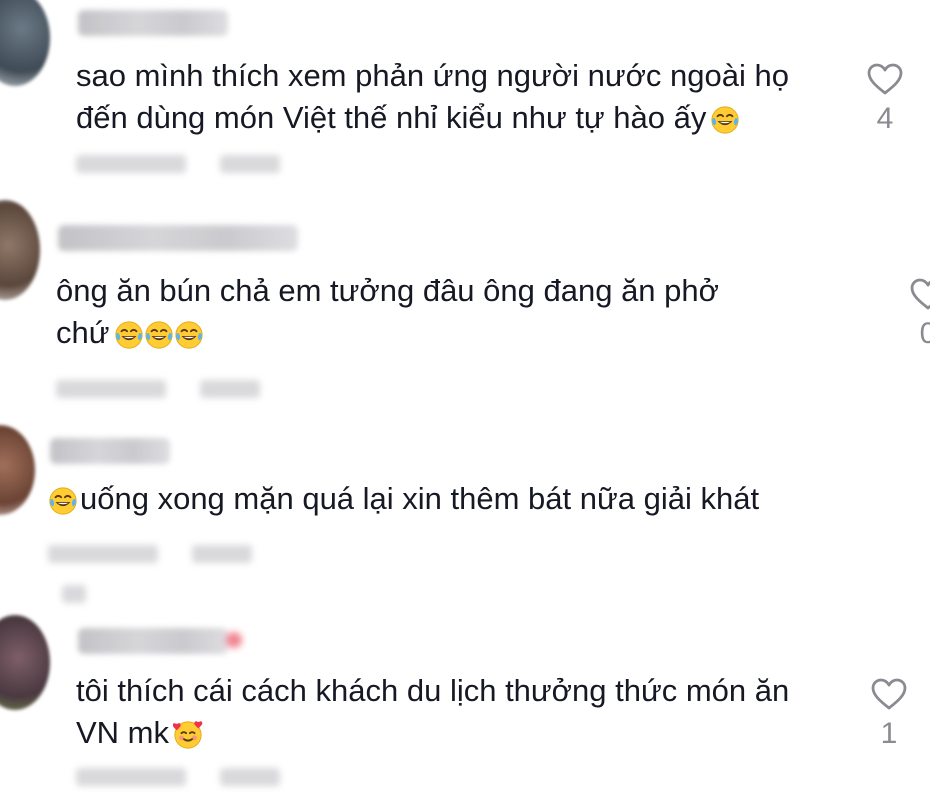  Describe the element at coordinates (889, 714) in the screenshot. I see `like-button: 1` at that location.